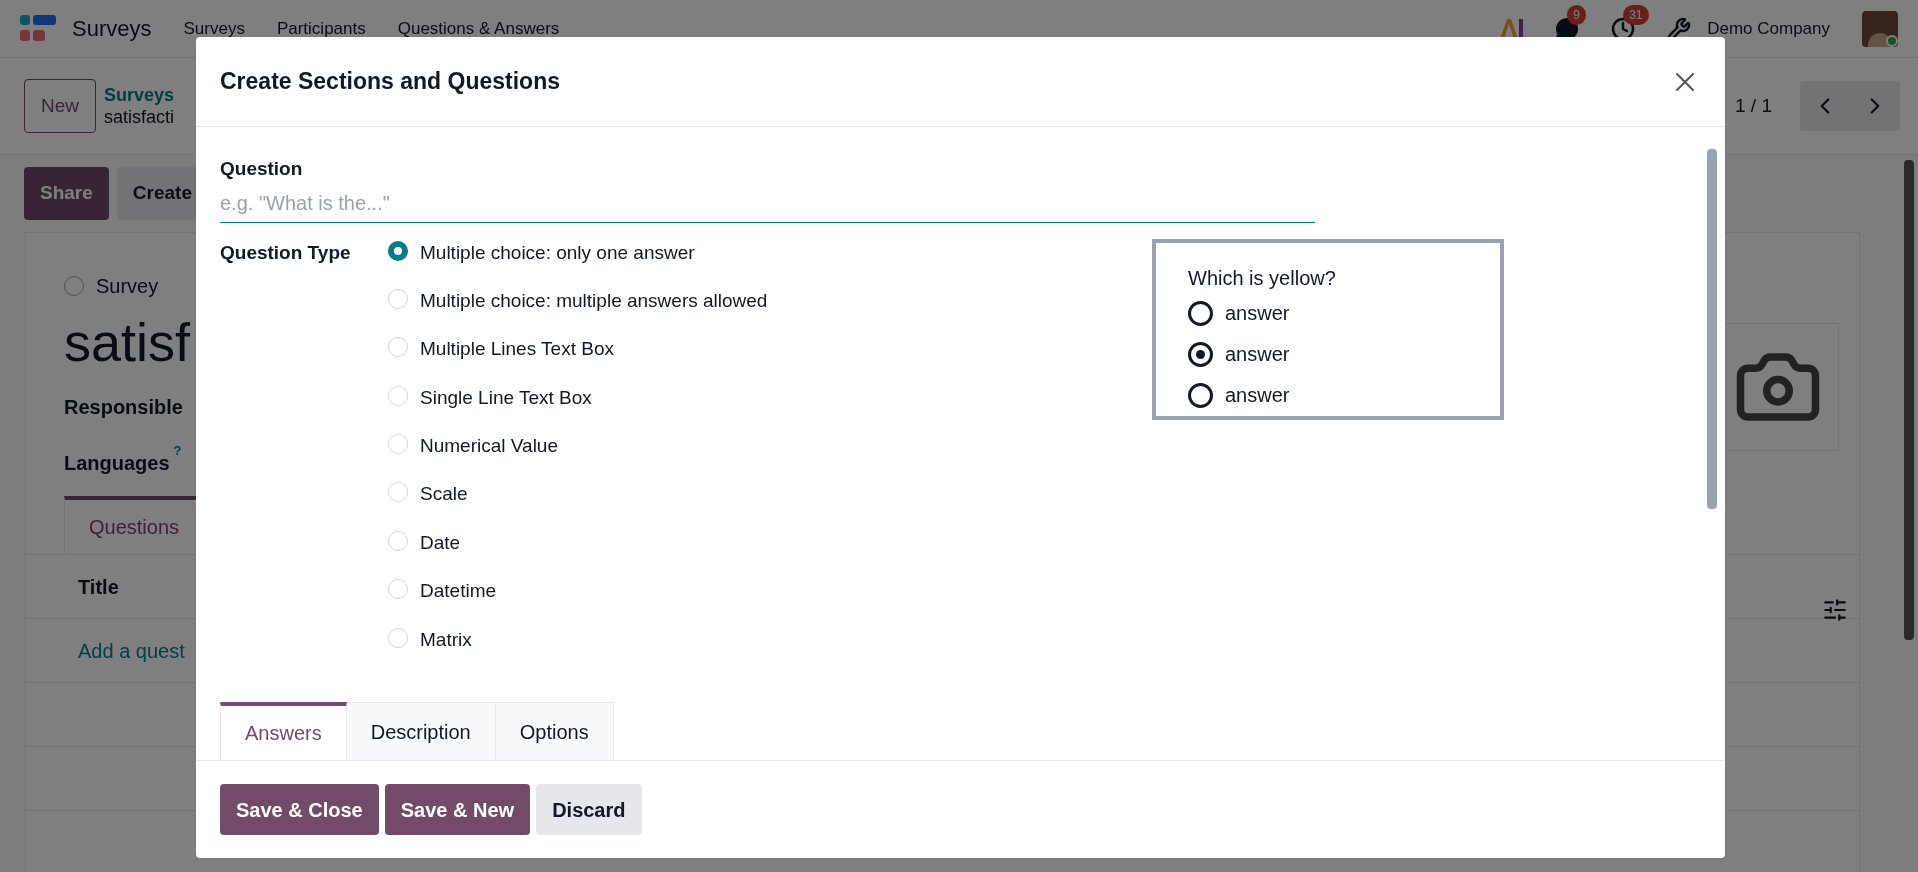 This screenshot has width=1918, height=872. What do you see at coordinates (139, 117) in the screenshot?
I see `record-name: satisfacti` at bounding box center [139, 117].